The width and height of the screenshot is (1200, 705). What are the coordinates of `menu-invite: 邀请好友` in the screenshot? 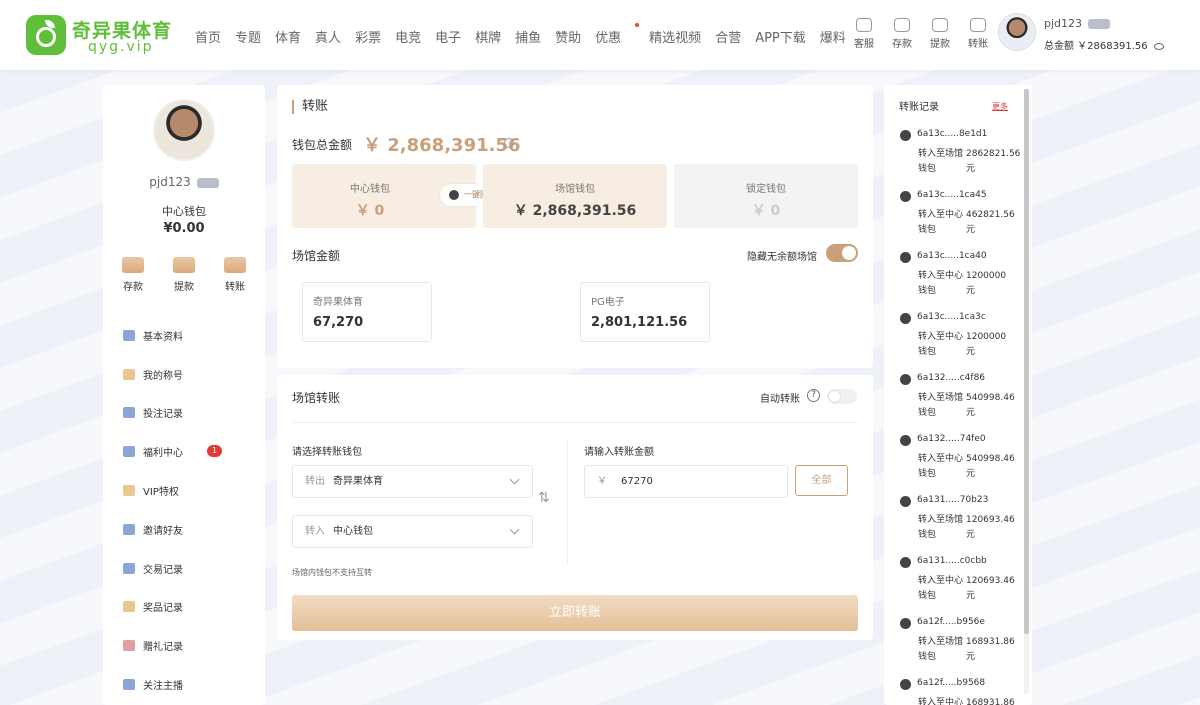 It's located at (183, 529).